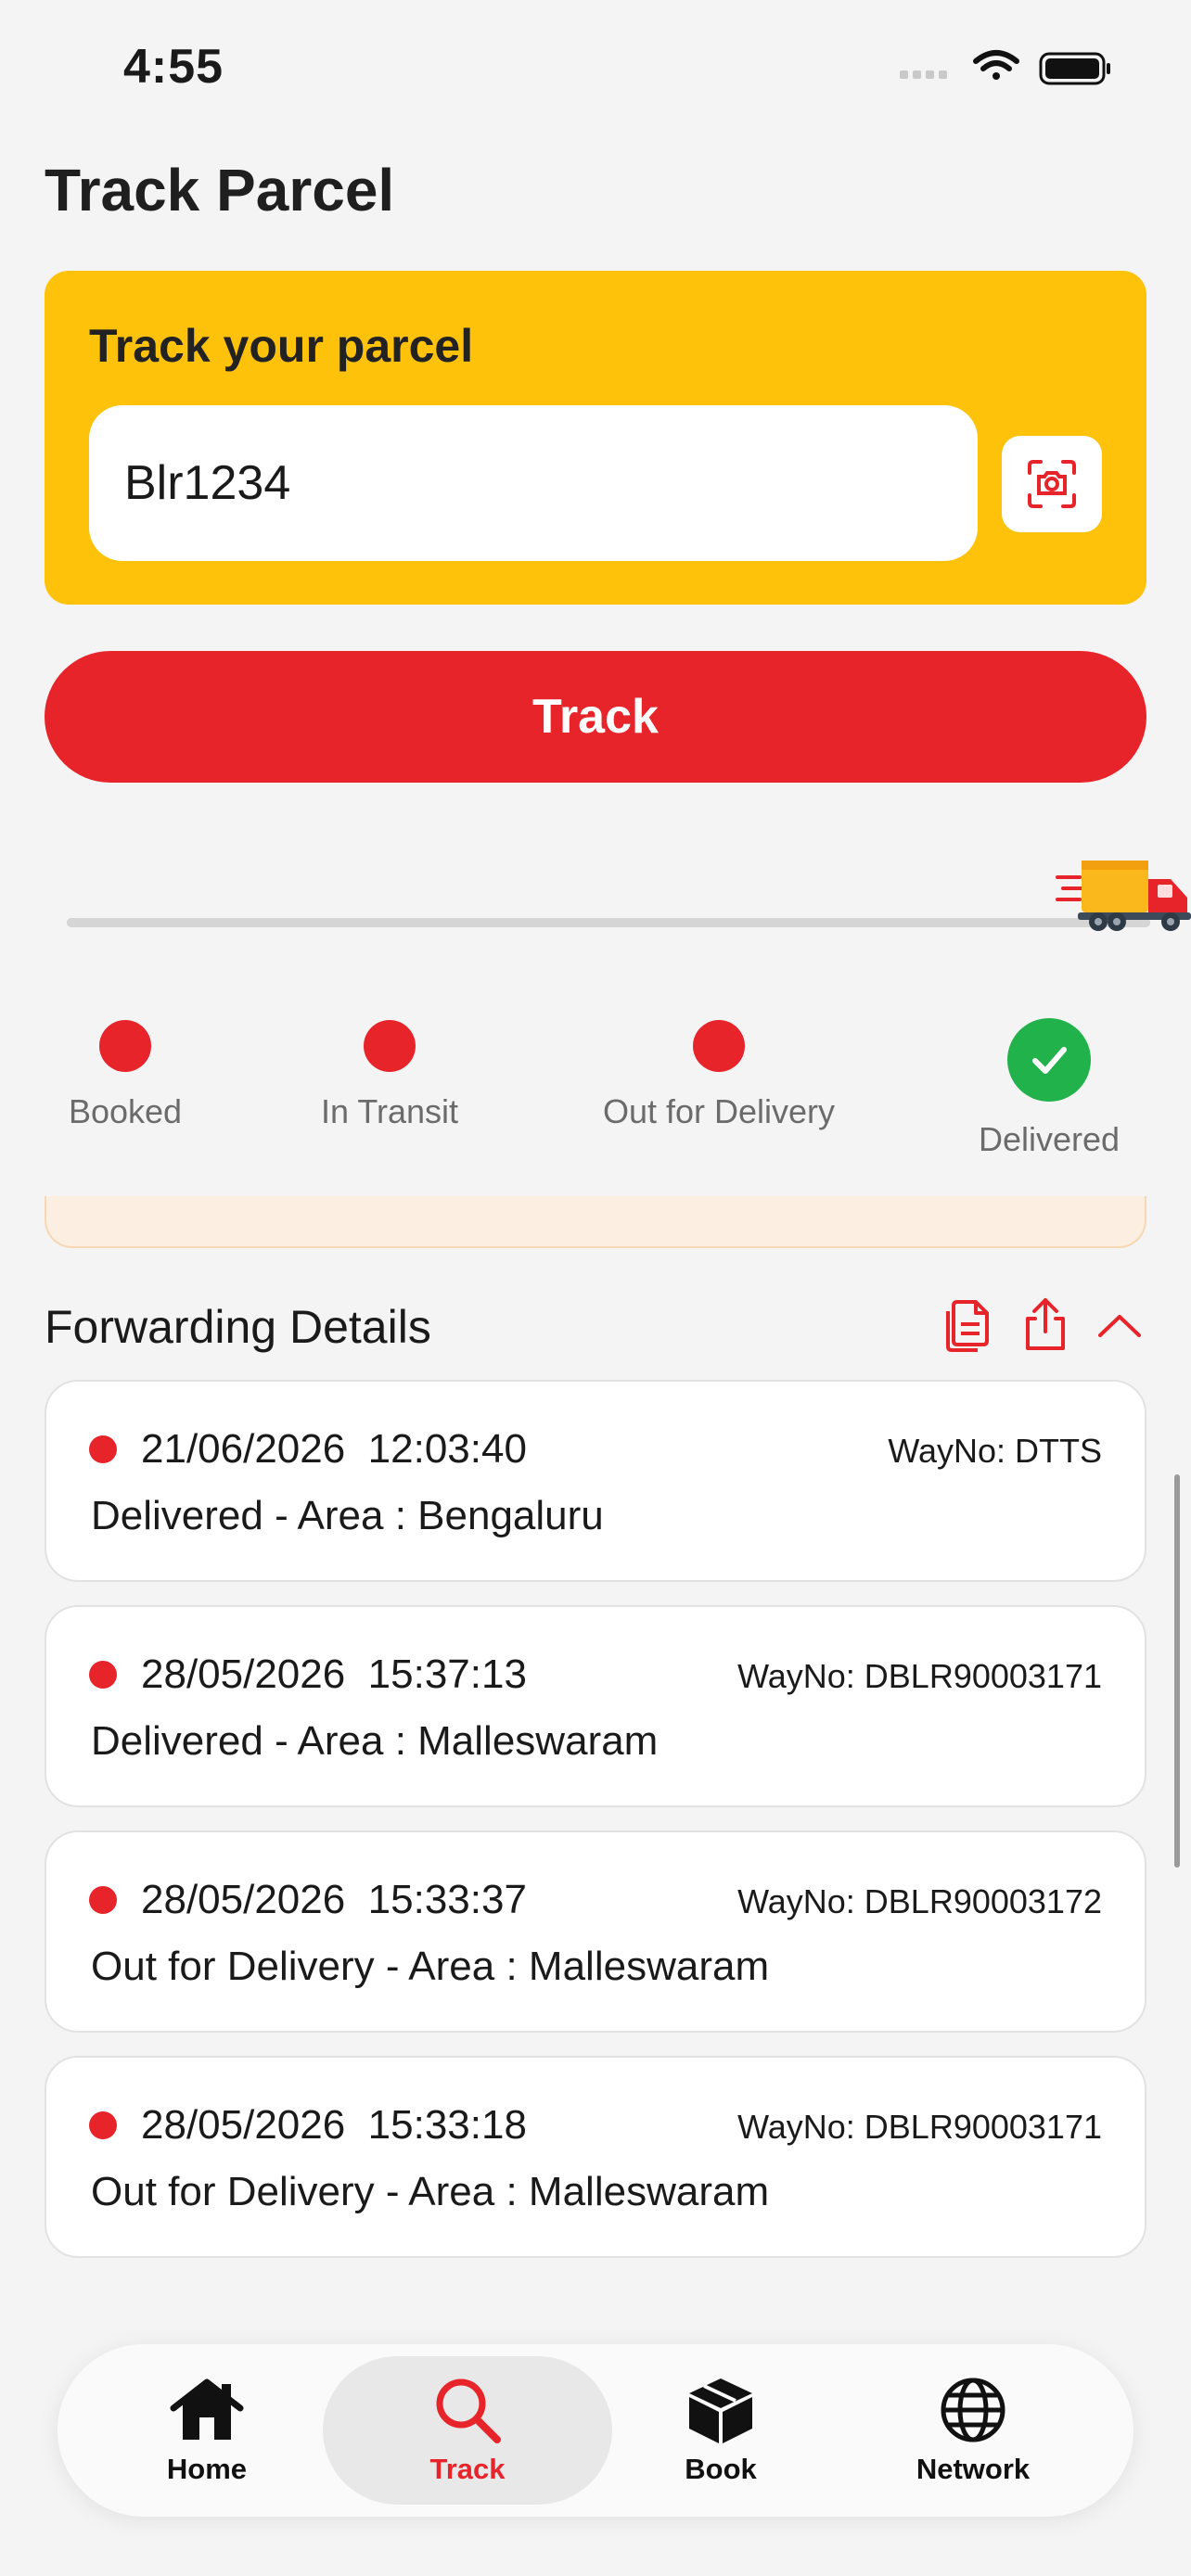 This screenshot has height=2576, width=1191. What do you see at coordinates (334, 1900) in the screenshot?
I see `entry-datetime: 28/05/2026 15:33:37` at bounding box center [334, 1900].